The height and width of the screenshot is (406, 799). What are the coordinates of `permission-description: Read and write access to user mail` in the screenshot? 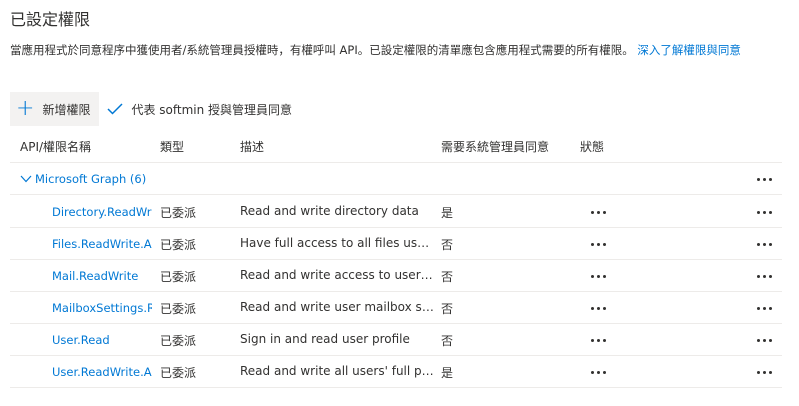 It's located at (337, 275).